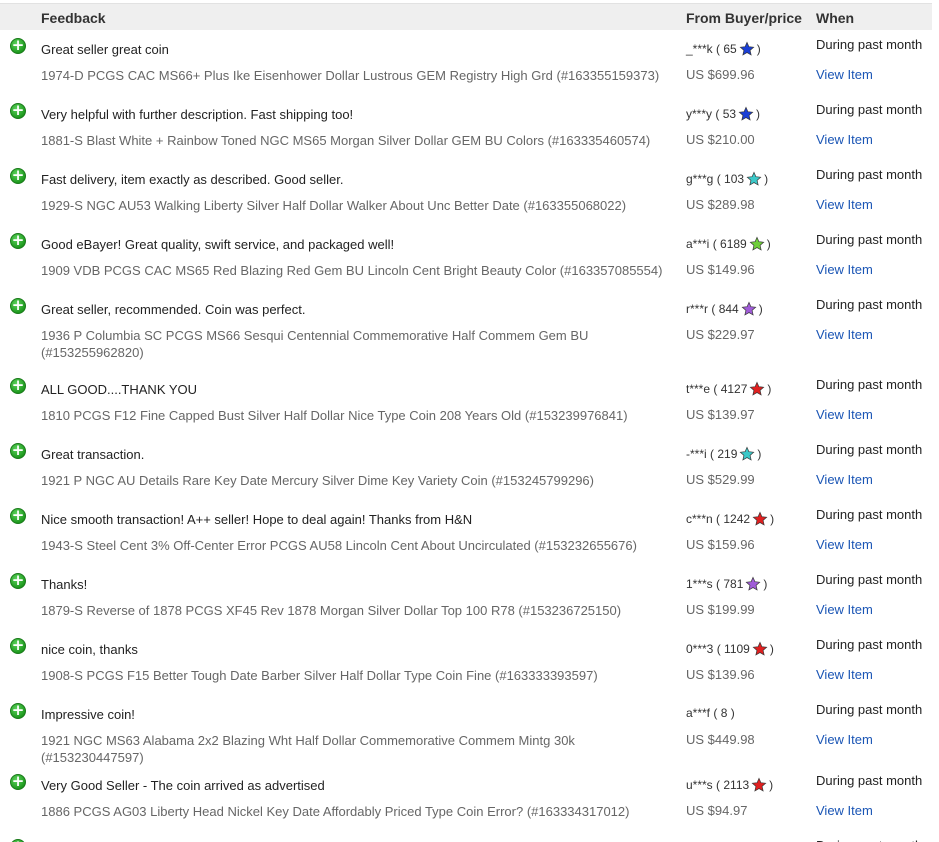 This screenshot has height=842, width=939. I want to click on buyer-score: 65, so click(729, 49).